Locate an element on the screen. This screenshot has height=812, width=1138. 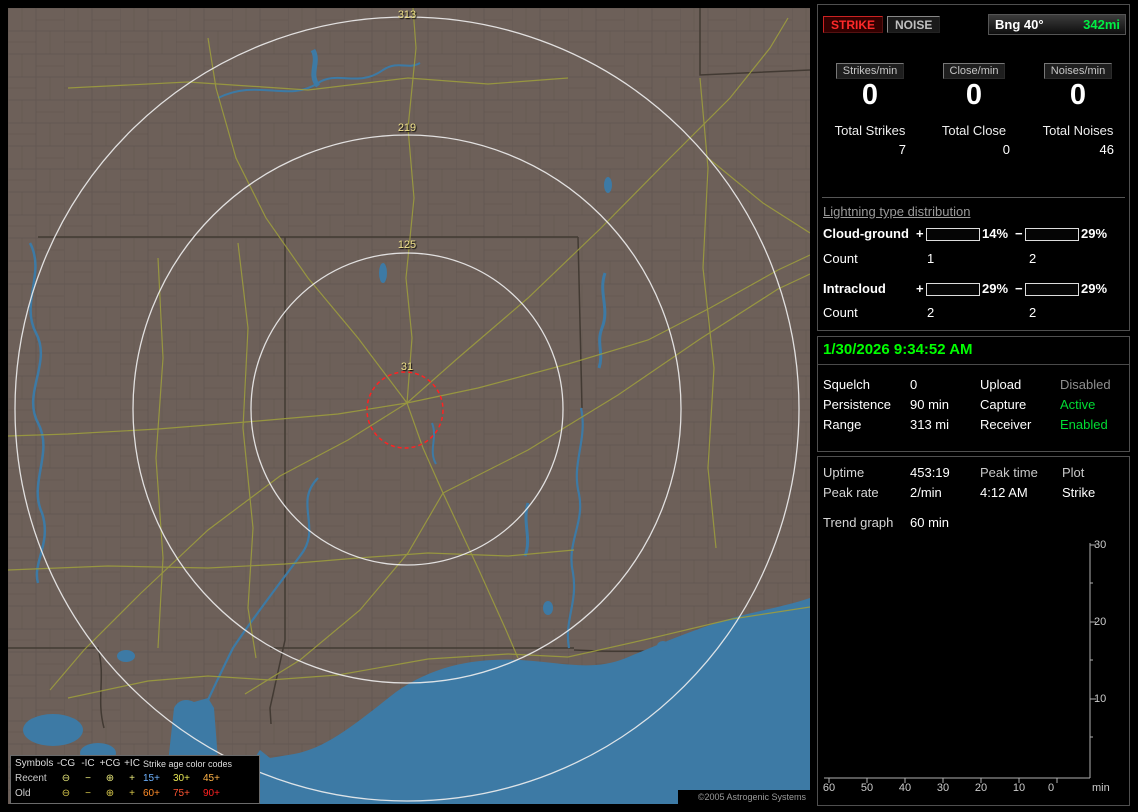
receiver-label: Receiver is located at coordinates (1006, 424).